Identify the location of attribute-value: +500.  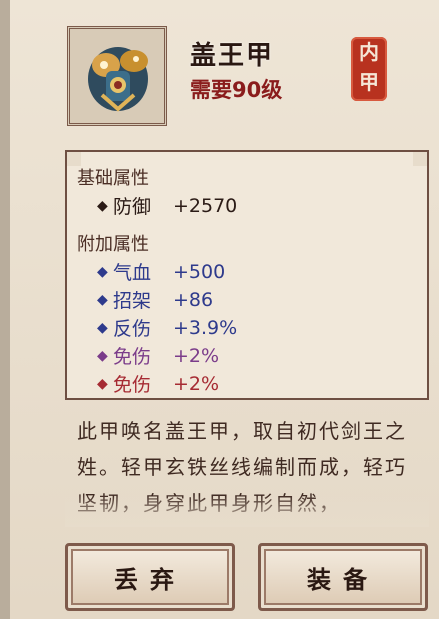
(199, 271).